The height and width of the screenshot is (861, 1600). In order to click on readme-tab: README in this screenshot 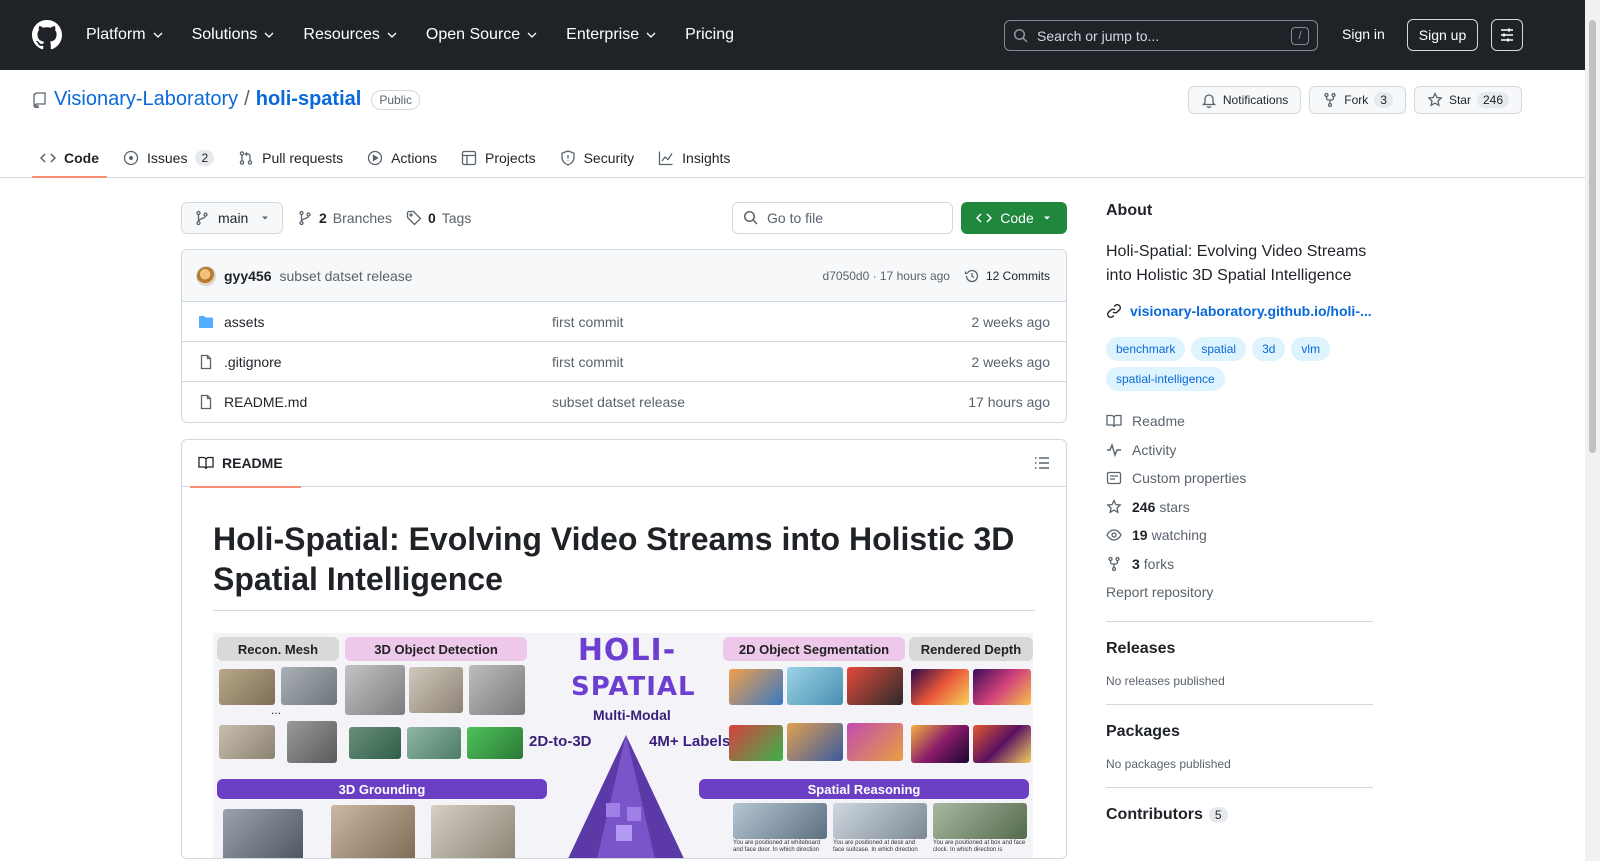, I will do `click(245, 464)`.